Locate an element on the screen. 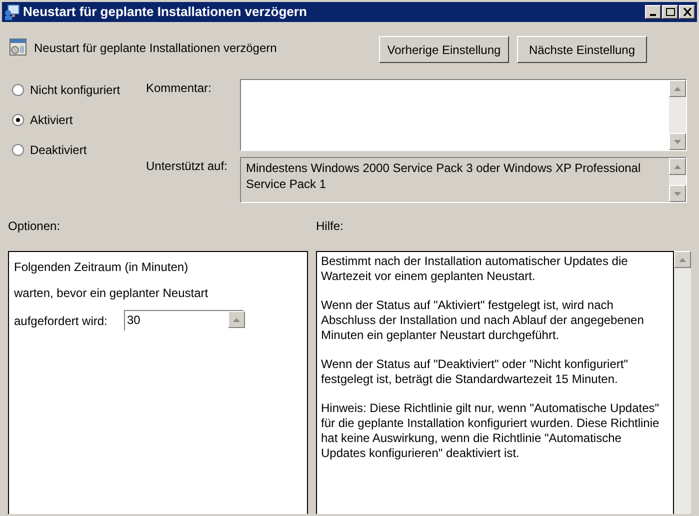 The height and width of the screenshot is (516, 699). help-label: Hilfe: is located at coordinates (330, 226).